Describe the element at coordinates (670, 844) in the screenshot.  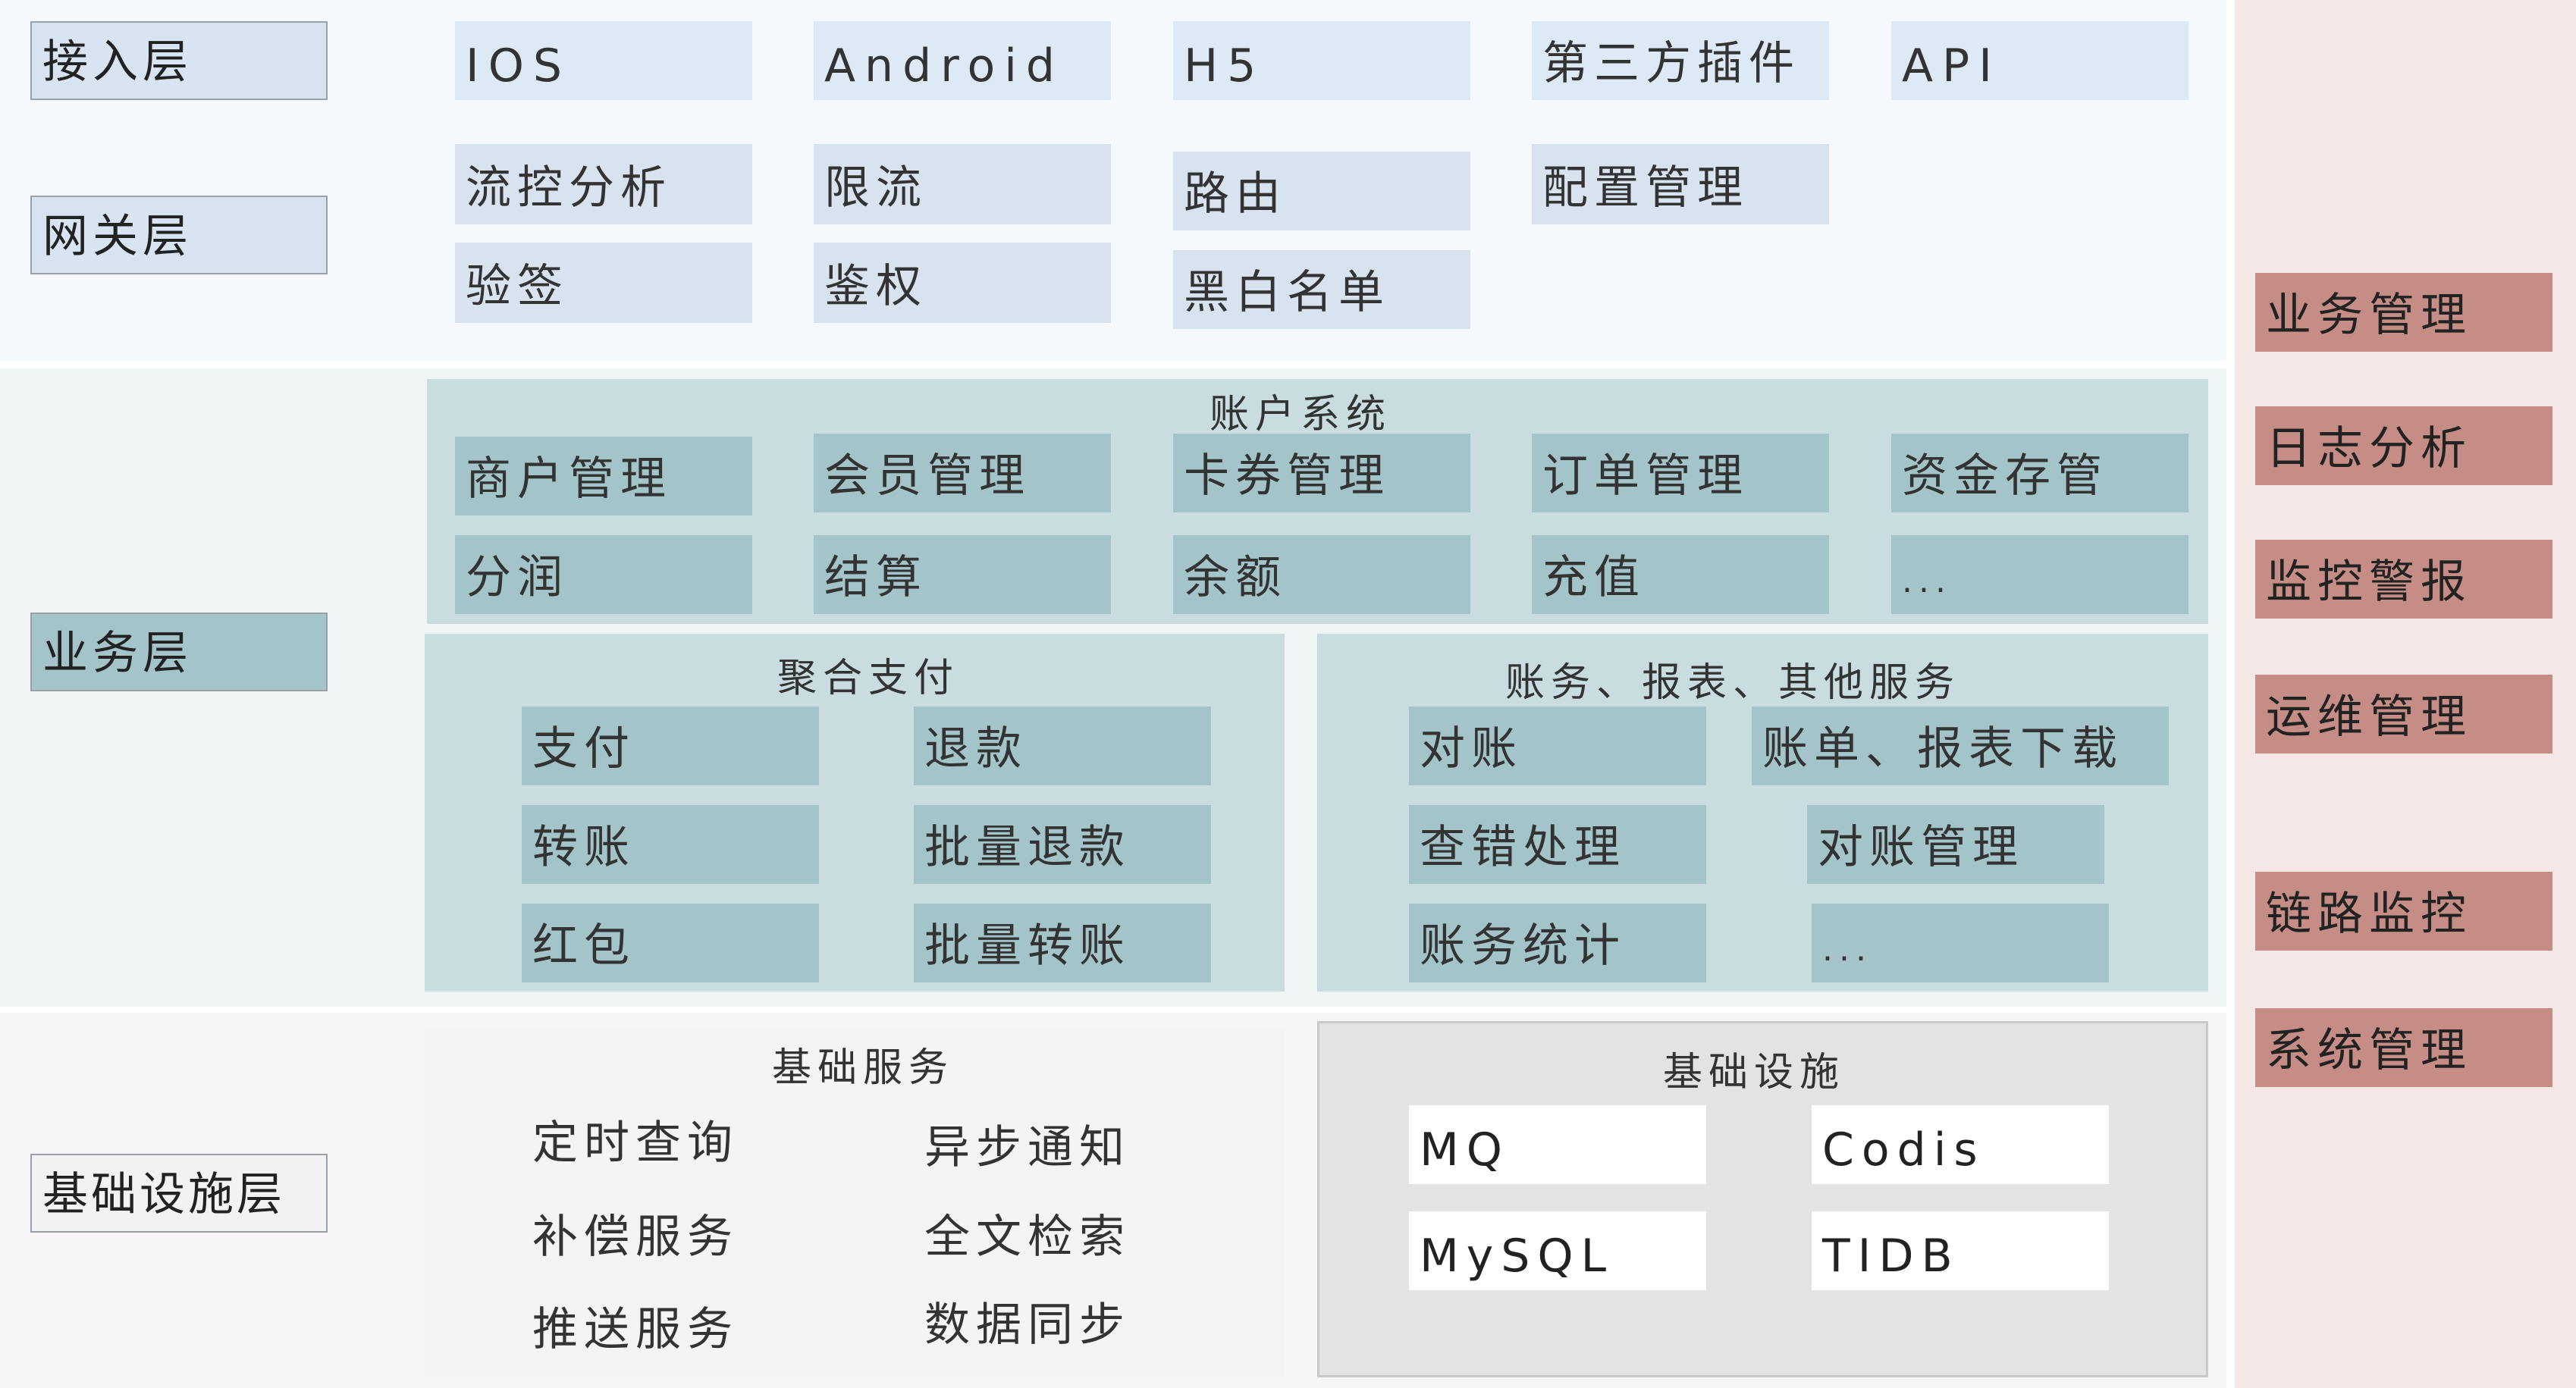
I see `payment-item-transfer: 转账` at that location.